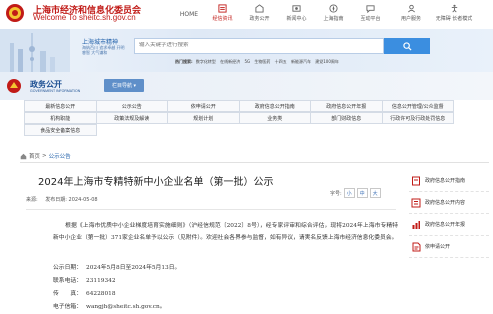 Image resolution: width=493 pixels, height=314 pixels. I want to click on breadcrumb-current: 公示公告, so click(60, 156).